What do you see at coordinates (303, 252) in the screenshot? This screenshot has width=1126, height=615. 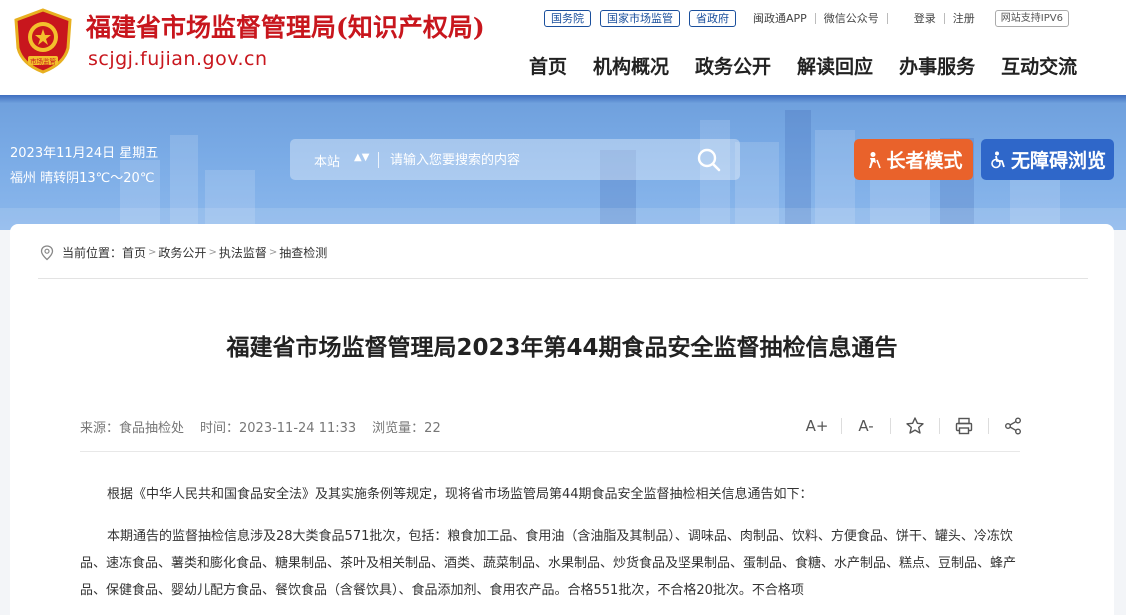 I see `breadcrumb-inspection: 抽查检测` at bounding box center [303, 252].